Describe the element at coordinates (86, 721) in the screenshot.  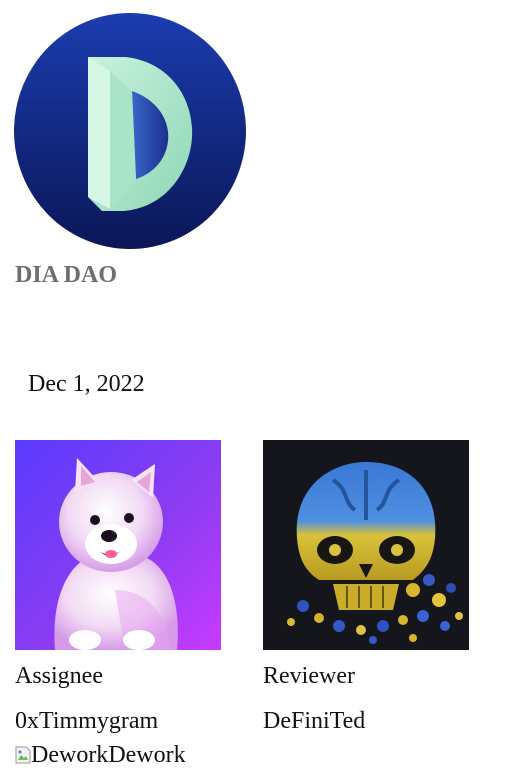
I see `assignee-handle: 0xTimmygram` at that location.